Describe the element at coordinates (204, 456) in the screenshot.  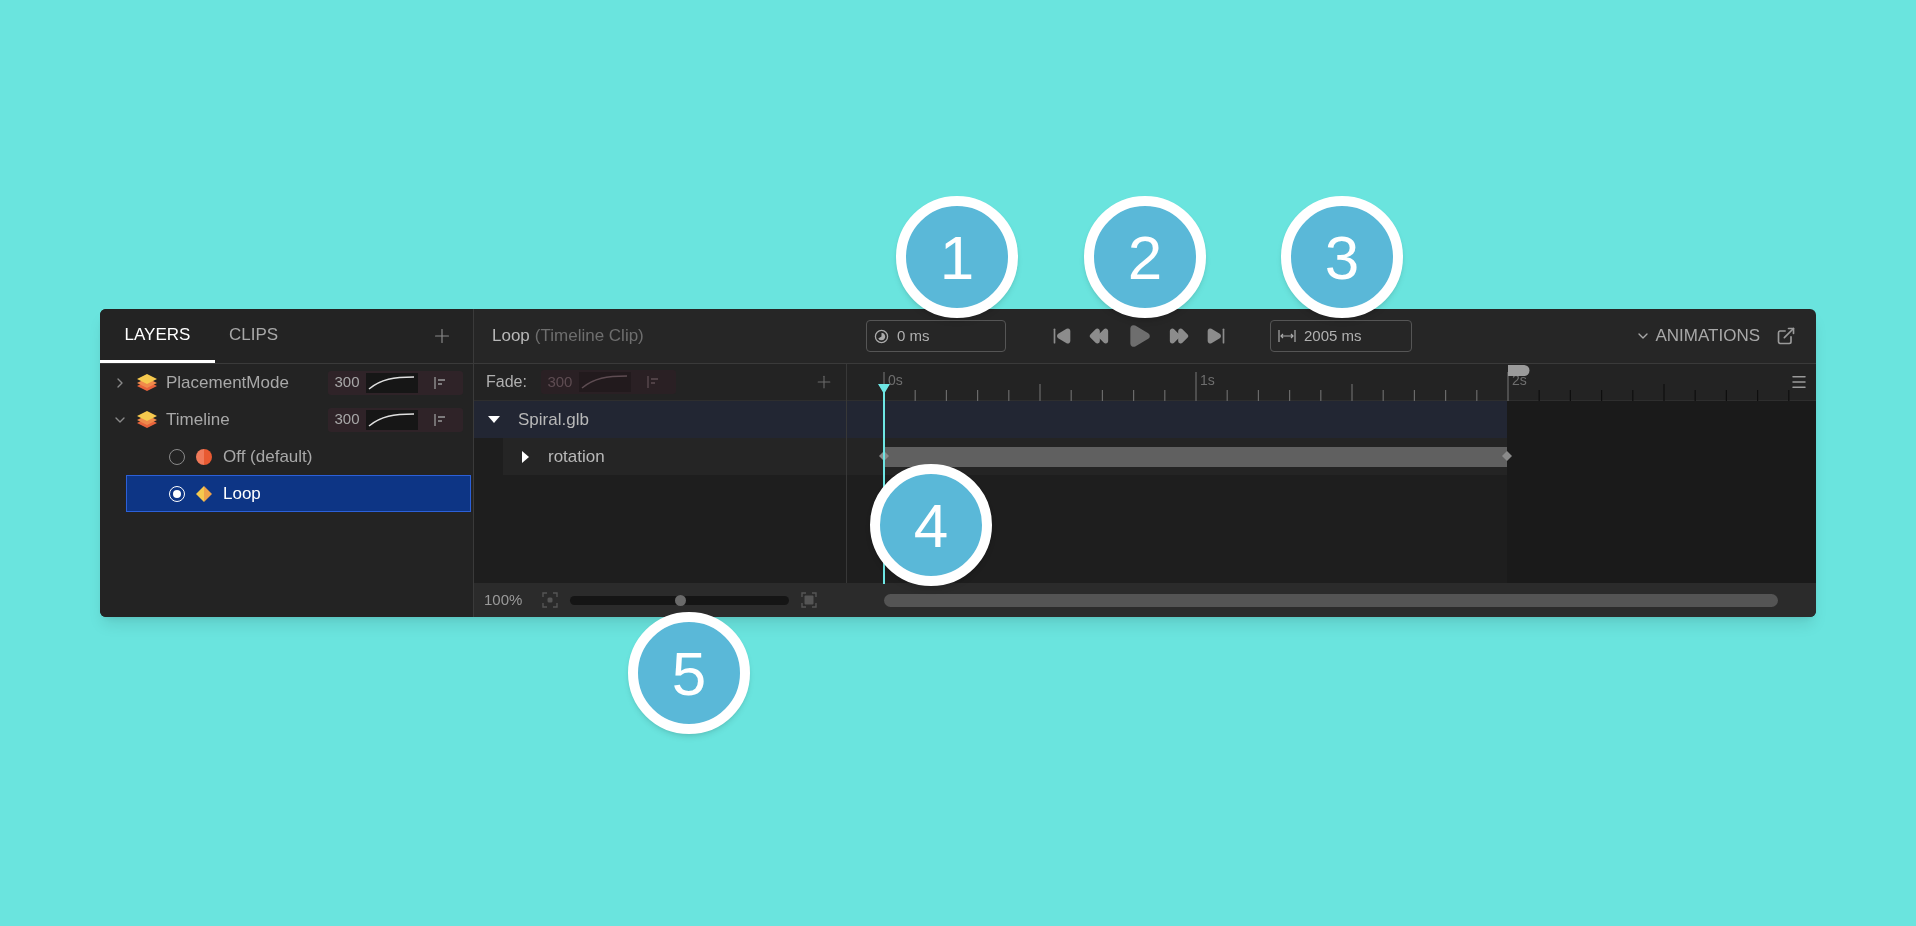
I see `half-circle-icon` at that location.